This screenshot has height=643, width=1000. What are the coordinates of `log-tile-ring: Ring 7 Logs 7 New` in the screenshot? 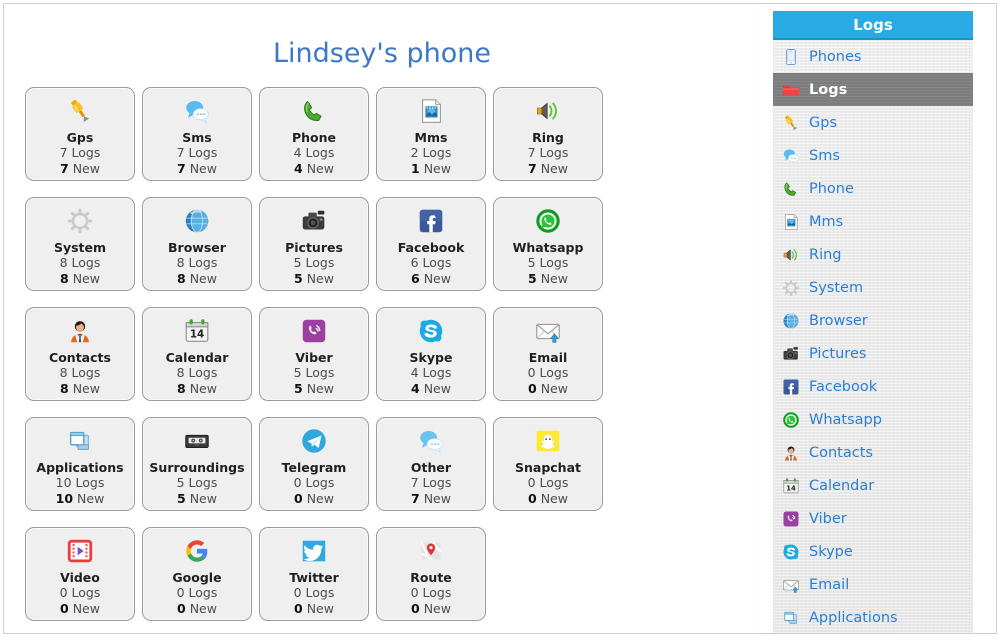 It's located at (548, 134).